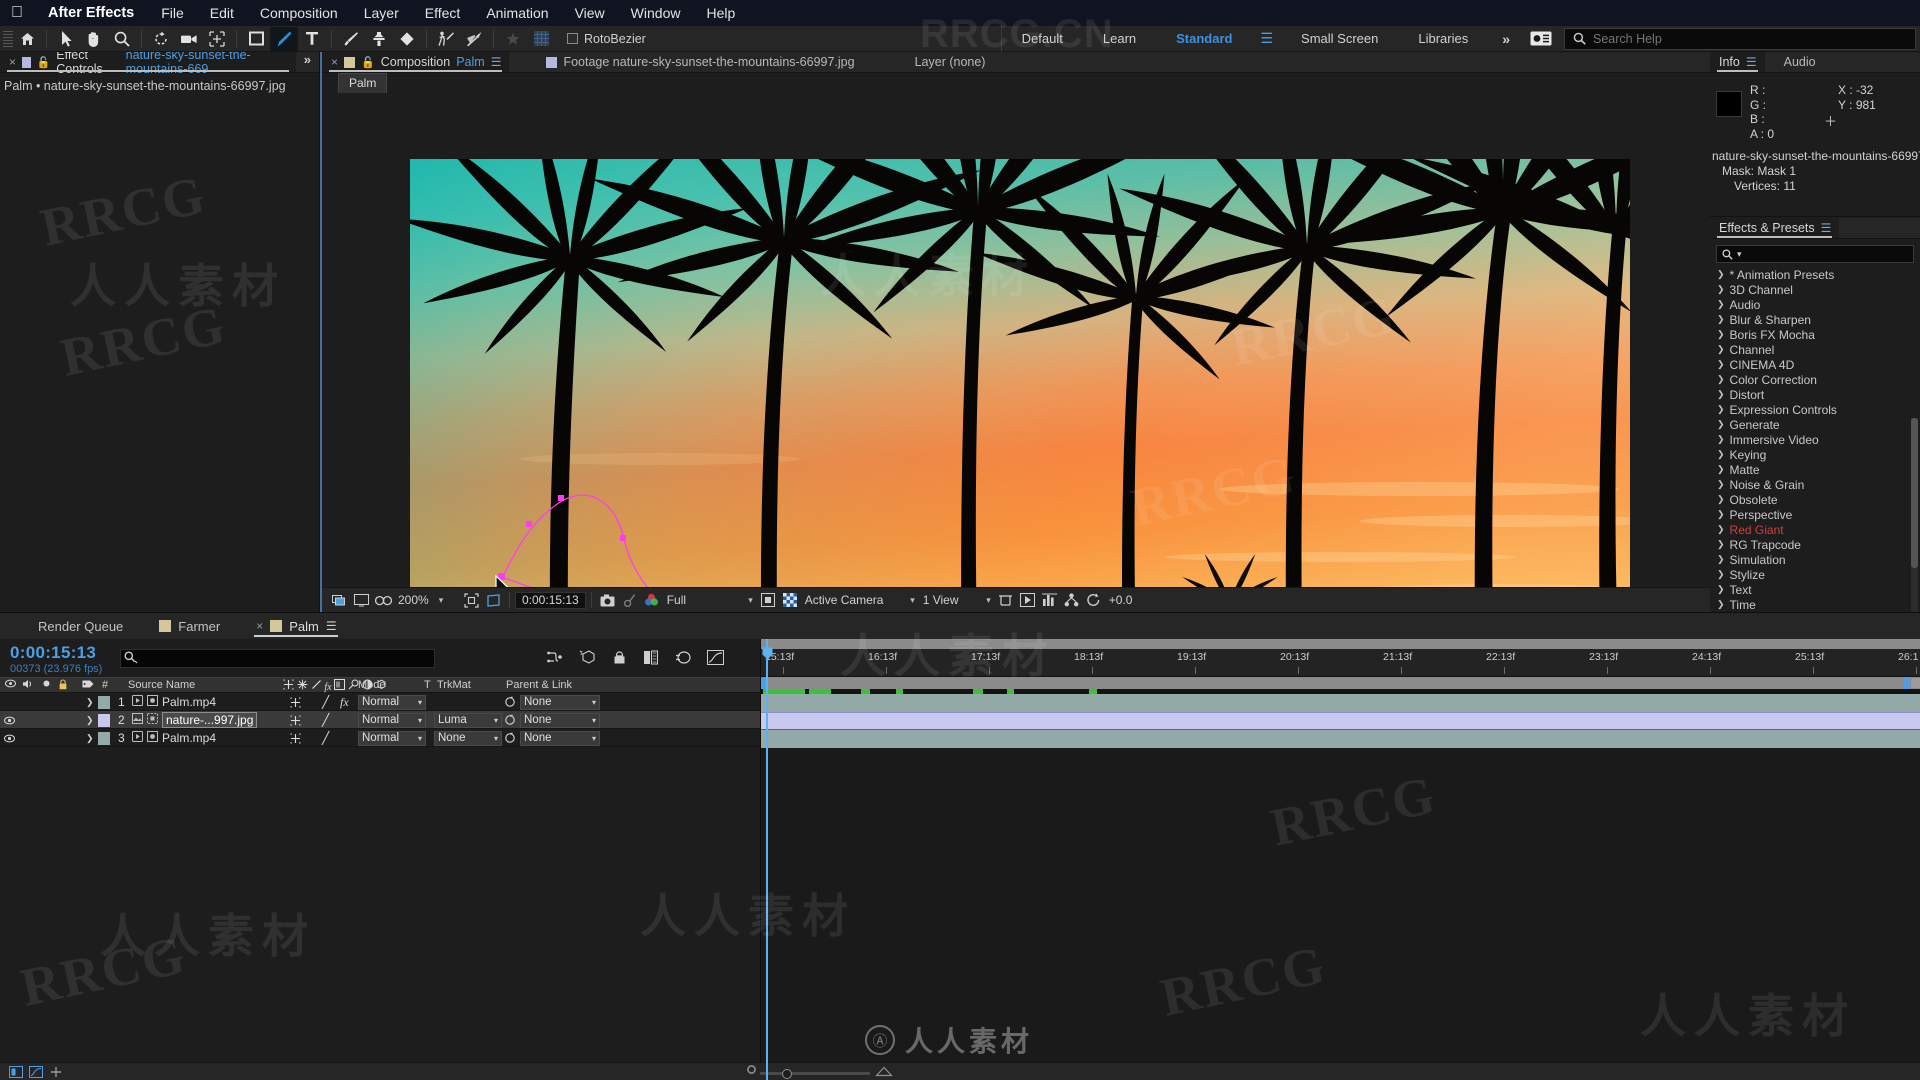  Describe the element at coordinates (1815, 424) in the screenshot. I see `effects-category-row: ❯ Generate` at that location.